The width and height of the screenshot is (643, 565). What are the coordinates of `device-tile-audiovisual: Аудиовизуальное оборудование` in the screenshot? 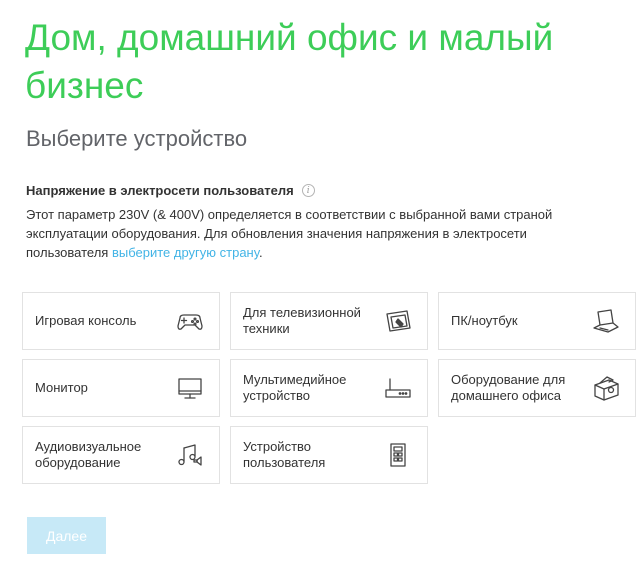 It's located at (121, 455).